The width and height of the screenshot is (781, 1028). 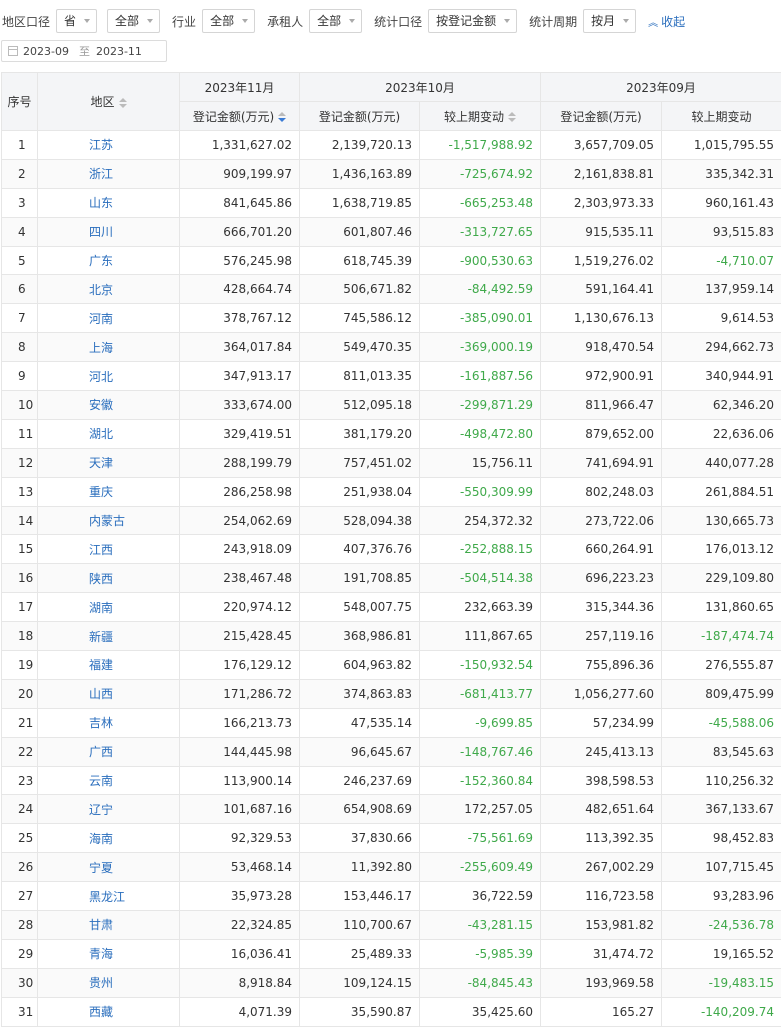 I want to click on sep-amount: 1,056,277.60, so click(x=601, y=693).